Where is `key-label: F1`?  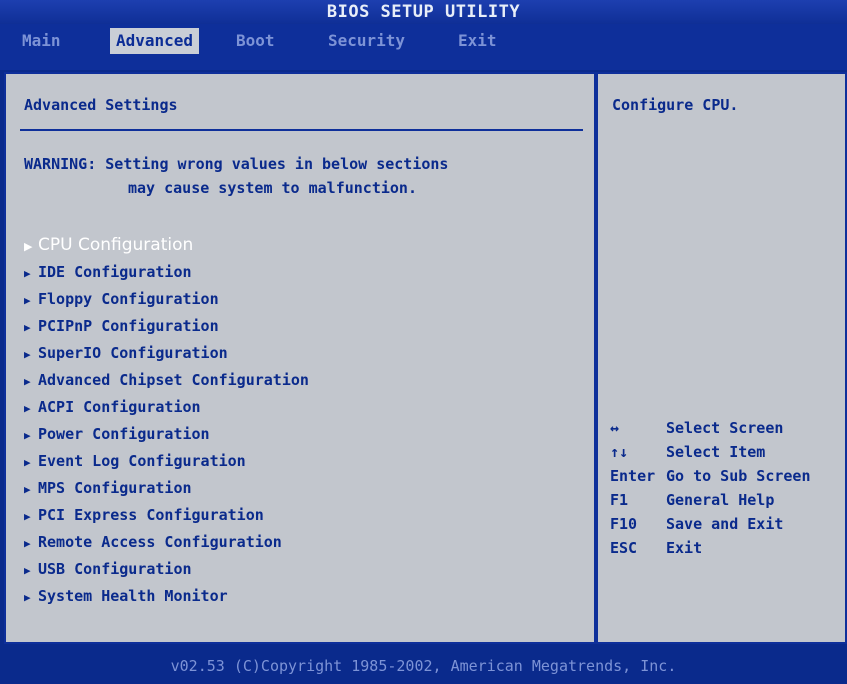 key-label: F1 is located at coordinates (619, 500).